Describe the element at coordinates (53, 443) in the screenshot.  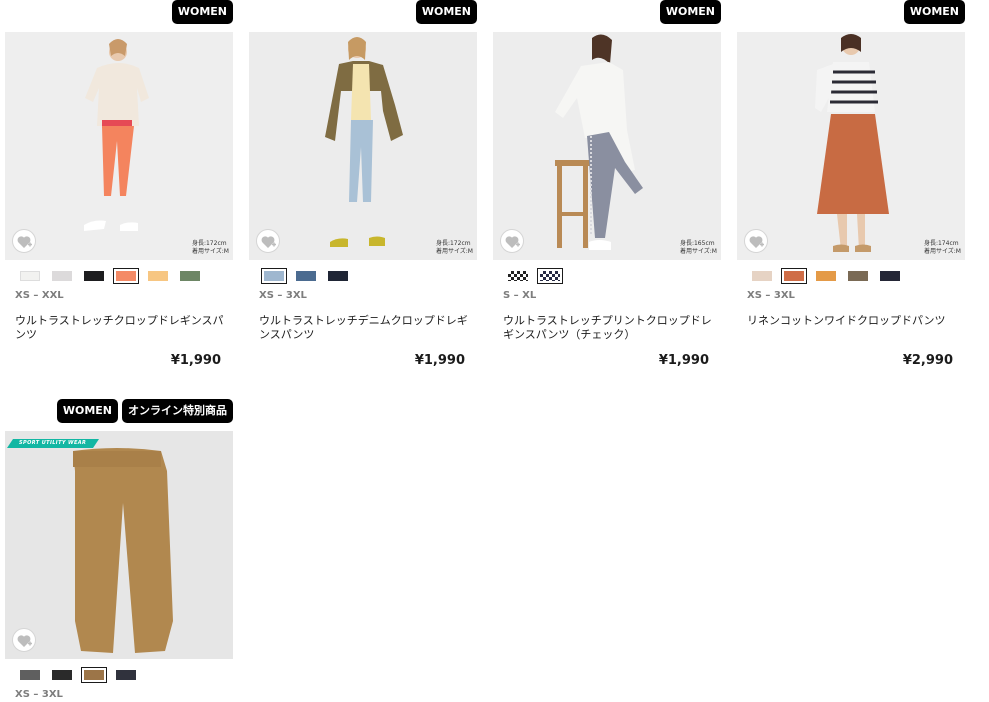
I see `sport-utility-wear-tag: SPORT UTILITY WEAR` at that location.